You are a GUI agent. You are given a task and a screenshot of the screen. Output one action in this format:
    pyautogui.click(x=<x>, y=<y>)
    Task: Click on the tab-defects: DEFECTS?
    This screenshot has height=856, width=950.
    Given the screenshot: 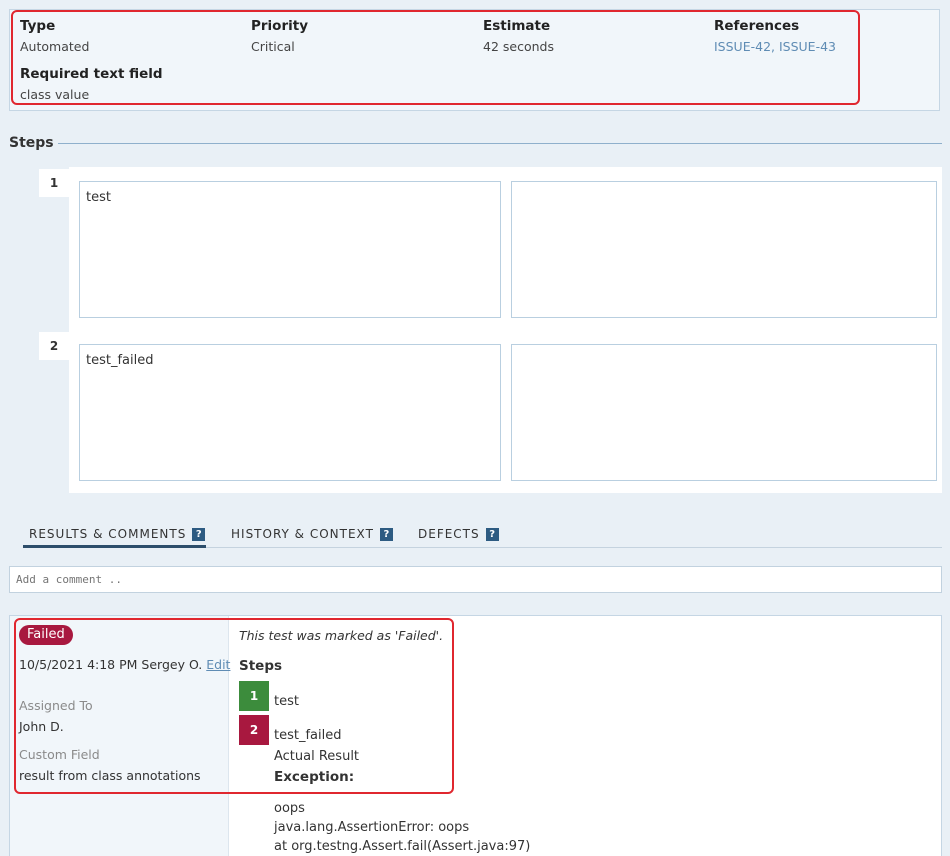 What is the action you would take?
    pyautogui.click(x=458, y=534)
    